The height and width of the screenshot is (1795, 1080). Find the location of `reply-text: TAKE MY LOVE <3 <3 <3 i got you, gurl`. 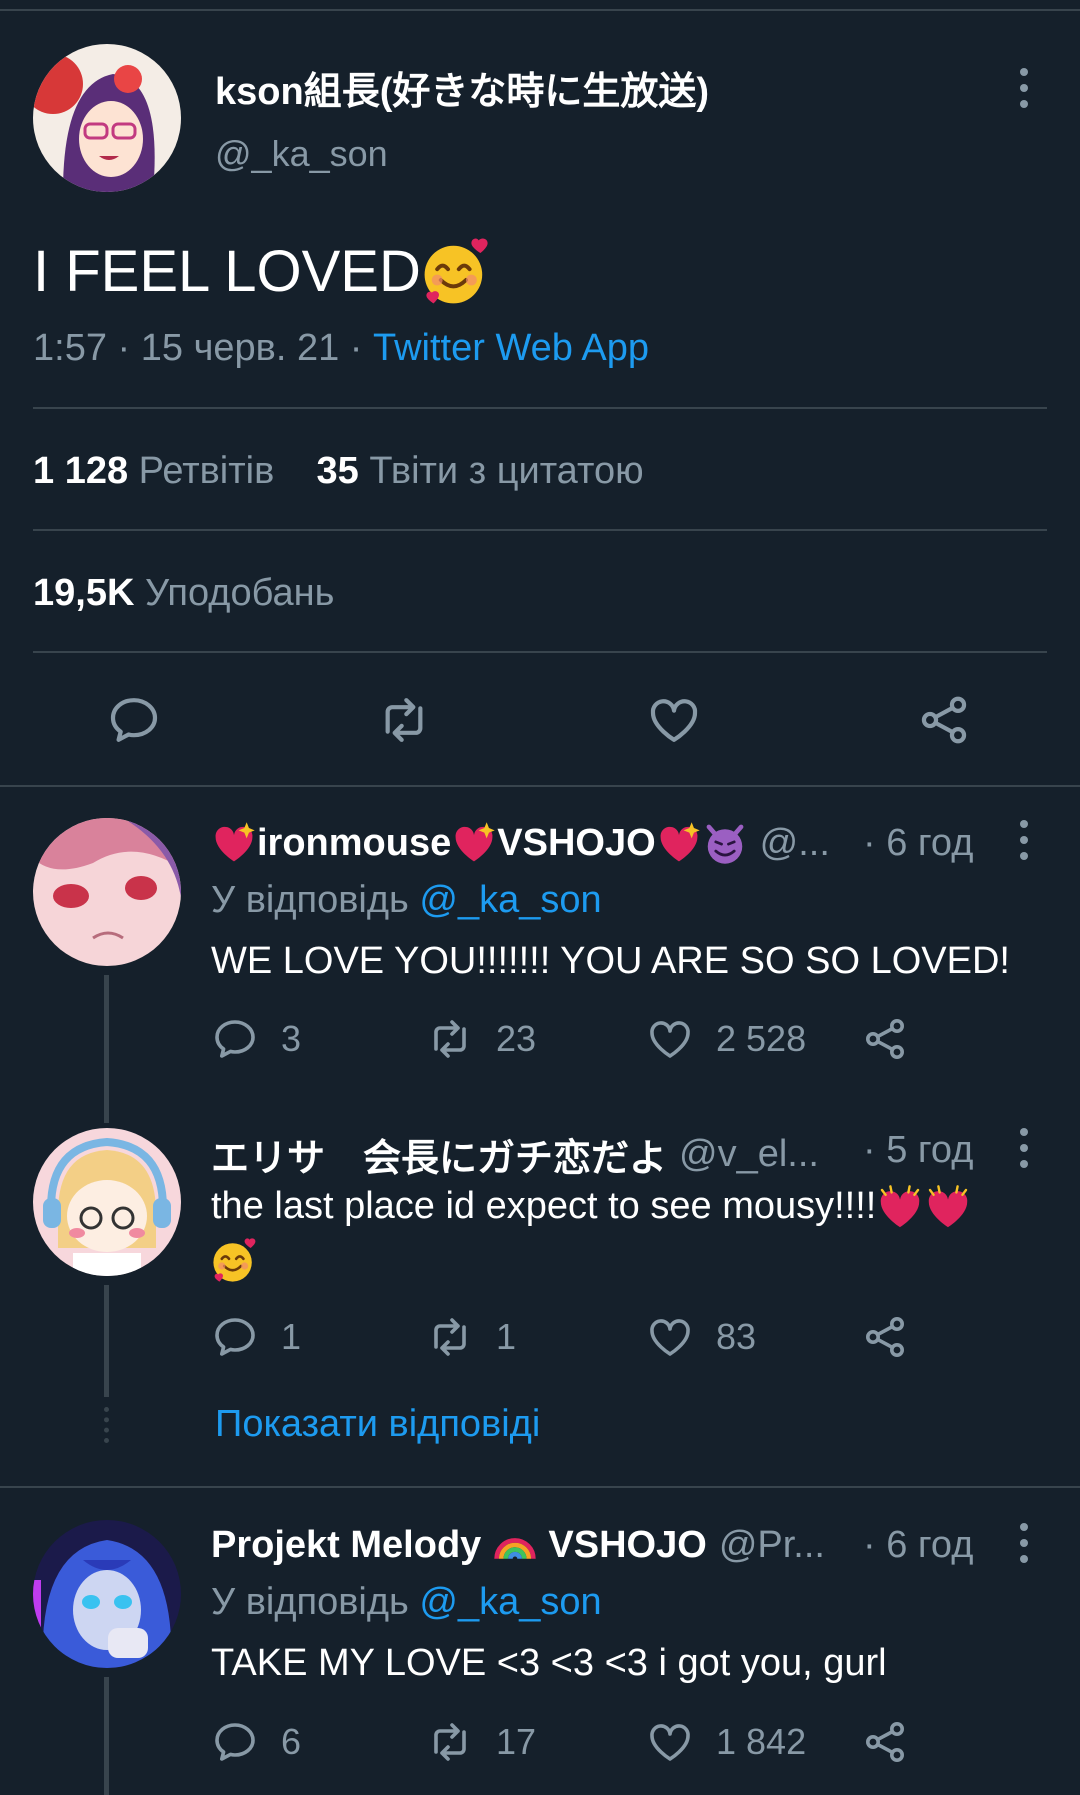

reply-text: TAKE MY LOVE <3 <3 <3 i got you, gurl is located at coordinates (549, 1663).